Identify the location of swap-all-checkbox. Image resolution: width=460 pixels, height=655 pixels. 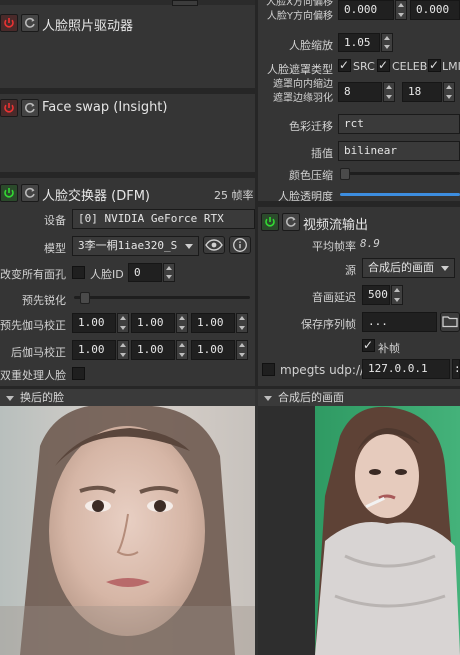
(78, 272).